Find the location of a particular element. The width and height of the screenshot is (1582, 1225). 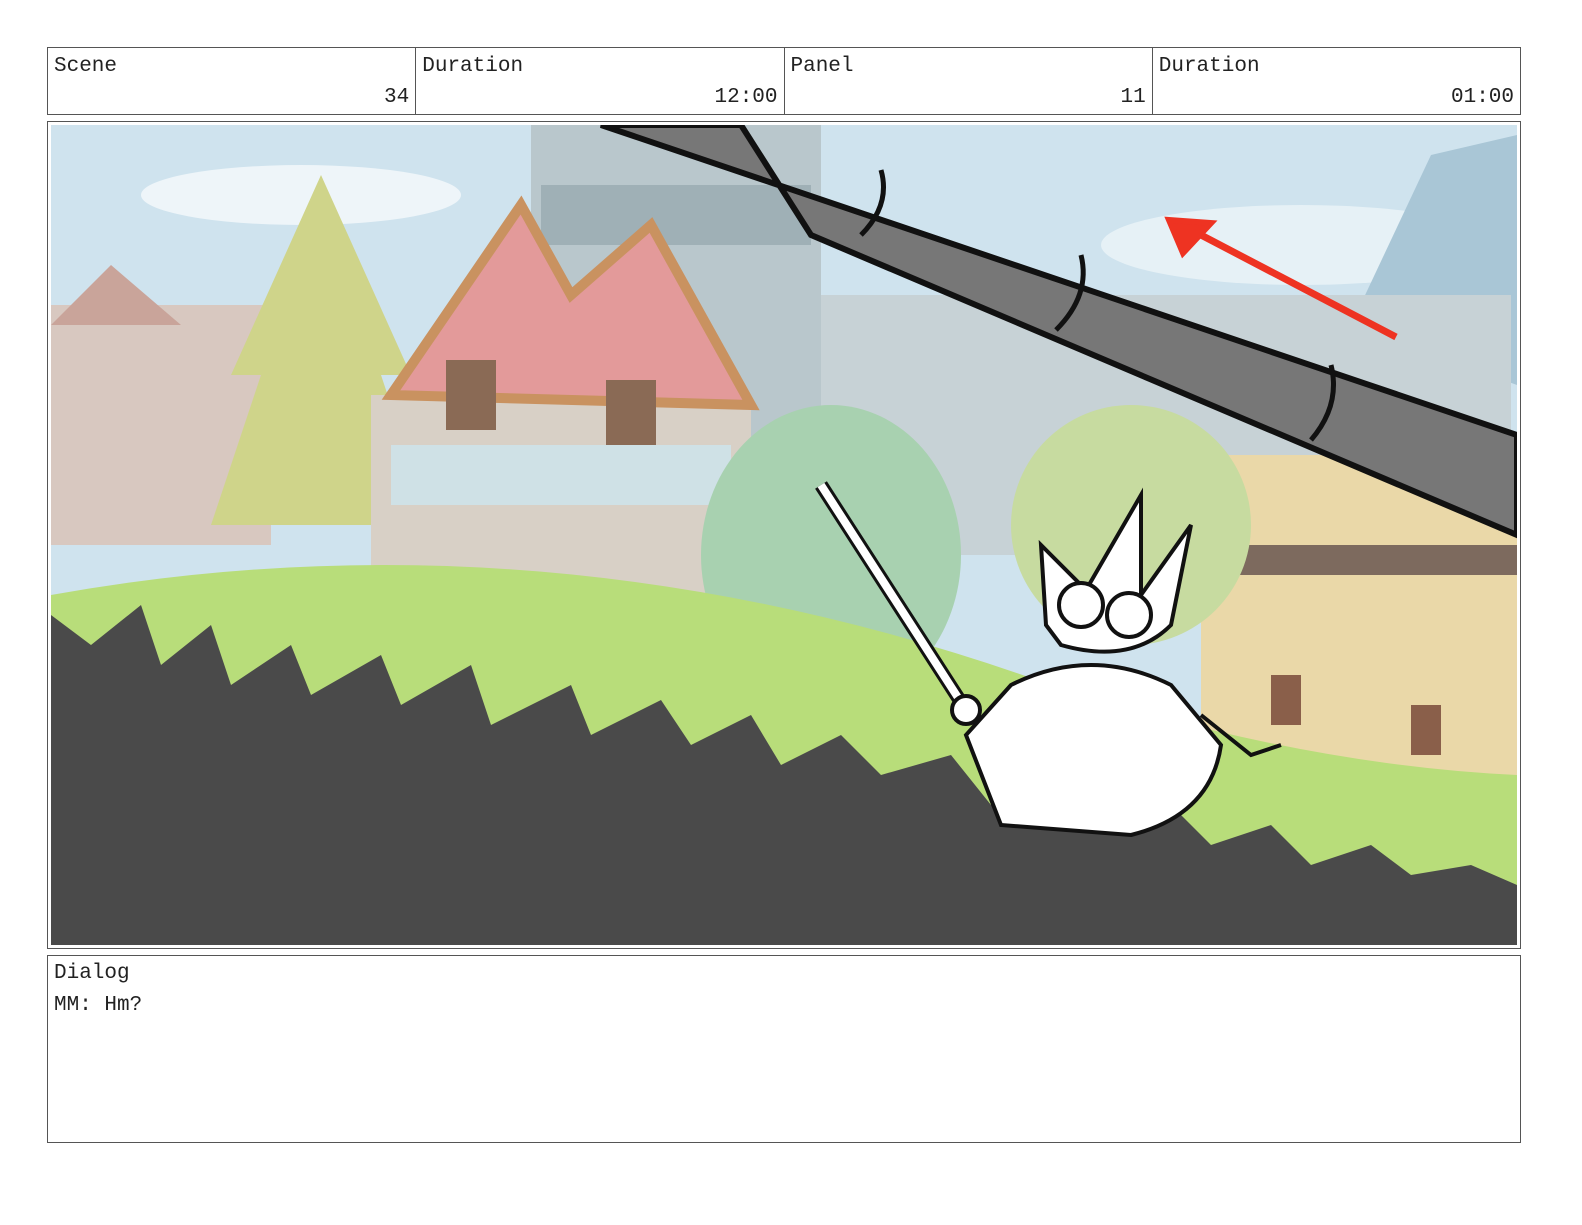

left-eye is located at coordinates (1081, 605).